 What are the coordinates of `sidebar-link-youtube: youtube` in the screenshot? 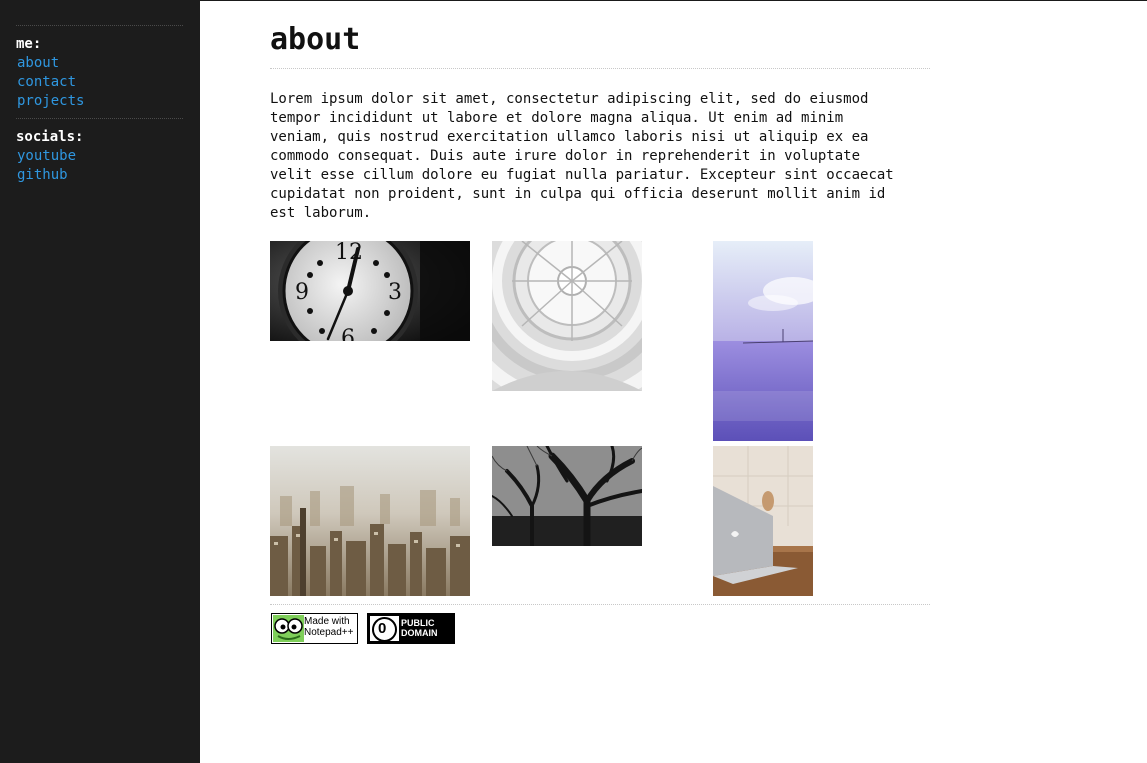 It's located at (46, 156).